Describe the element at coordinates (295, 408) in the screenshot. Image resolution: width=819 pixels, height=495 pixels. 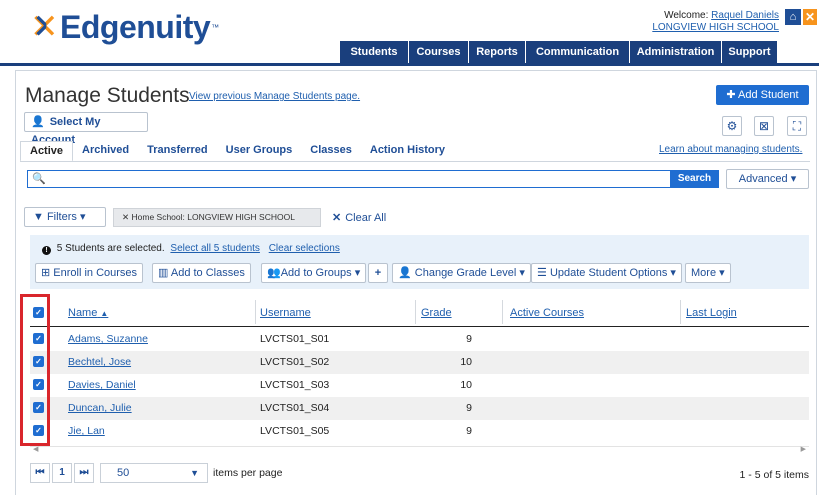
I see `student-username: LVCTS01_S04` at that location.